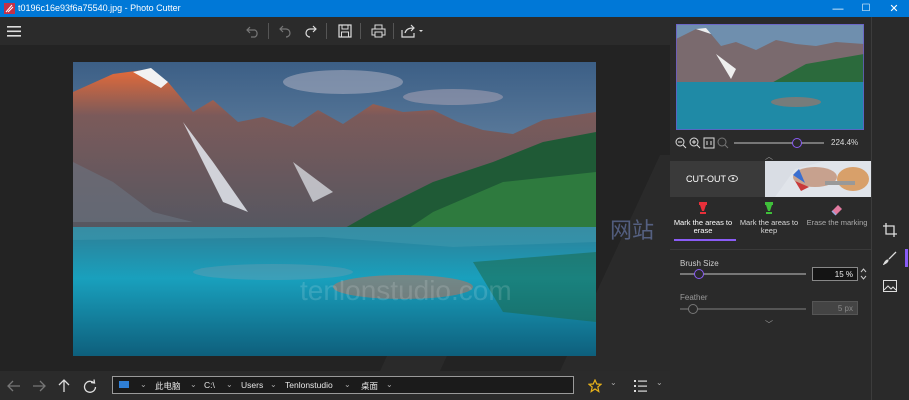  I want to click on arrow-right-icon, so click(39, 386).